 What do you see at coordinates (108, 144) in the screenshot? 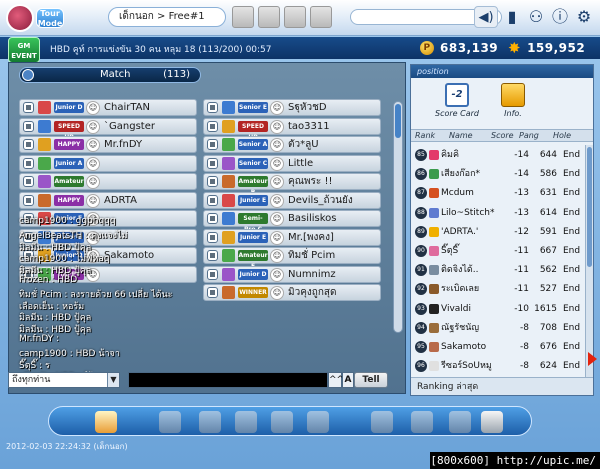
I see `player-row: HAPPY ☺ Mr.fnDY` at bounding box center [108, 144].